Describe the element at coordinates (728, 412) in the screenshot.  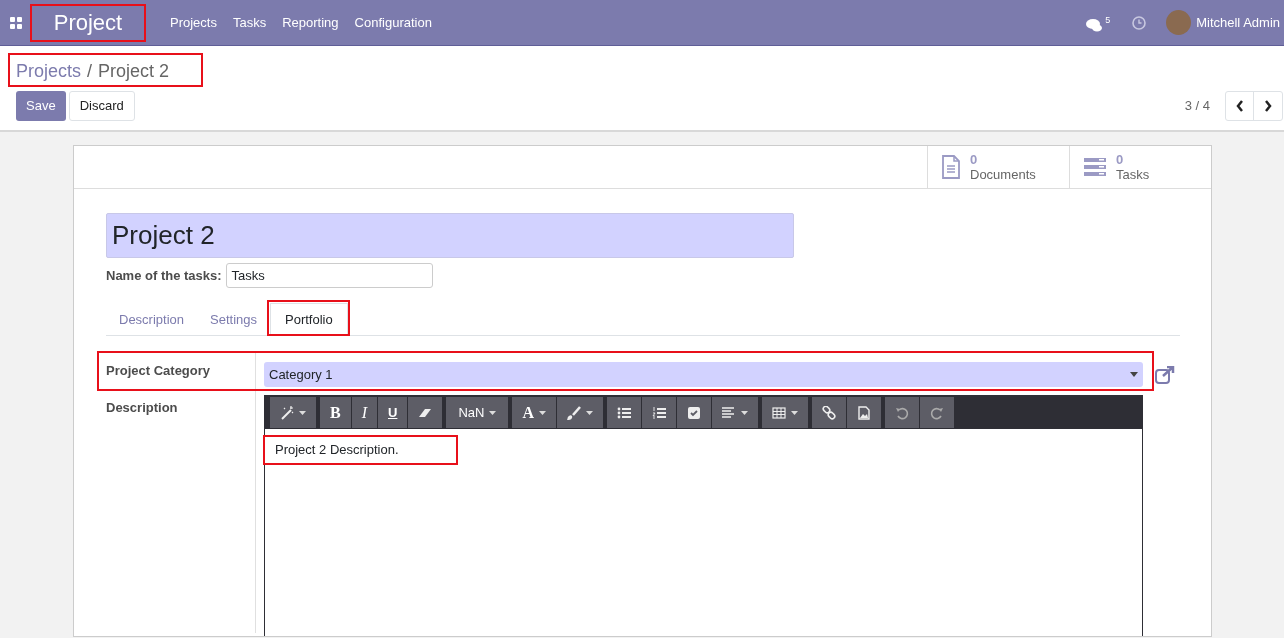
I see `align-left-icon` at that location.